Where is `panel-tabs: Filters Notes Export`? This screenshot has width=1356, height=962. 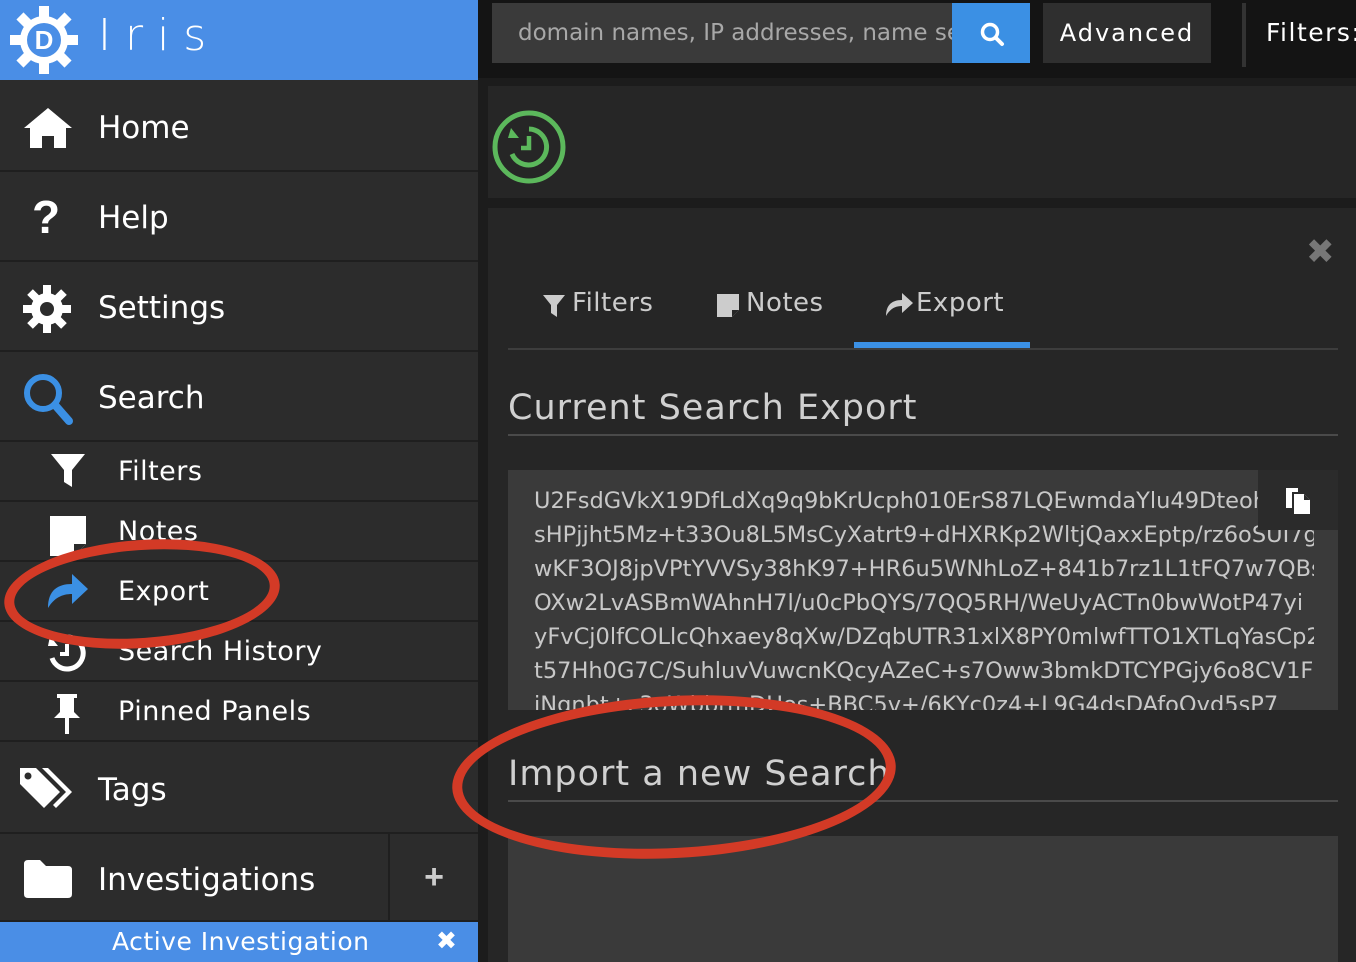
panel-tabs: Filters Notes Export is located at coordinates (923, 314).